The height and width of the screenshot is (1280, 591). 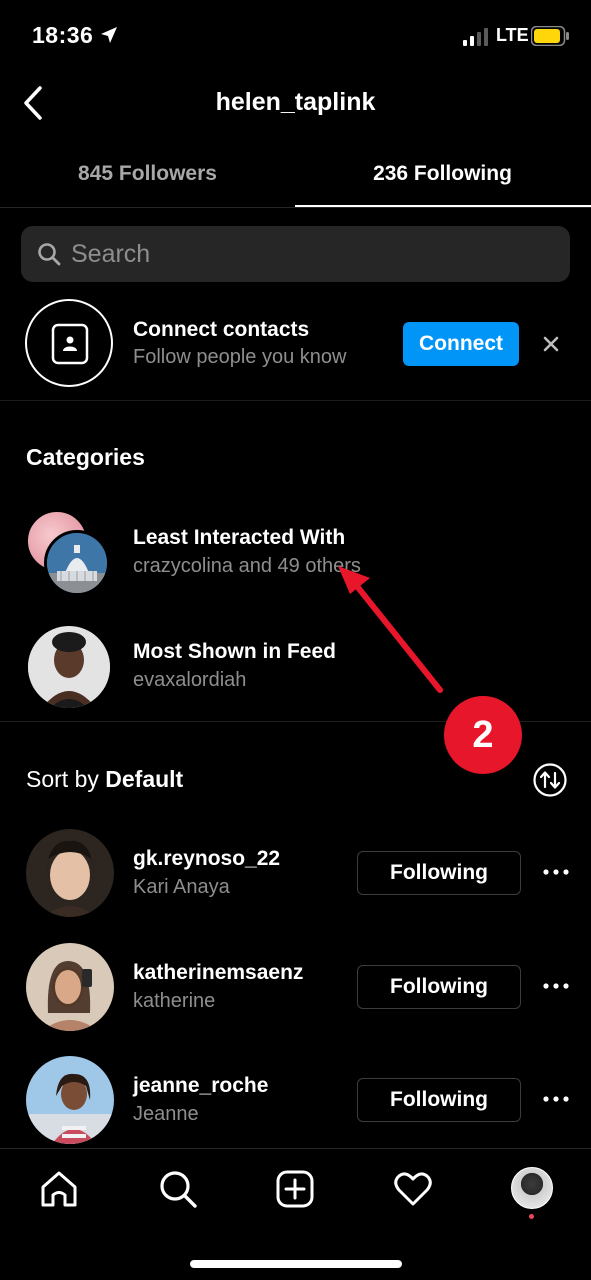 I want to click on section-divider, so click(x=295, y=400).